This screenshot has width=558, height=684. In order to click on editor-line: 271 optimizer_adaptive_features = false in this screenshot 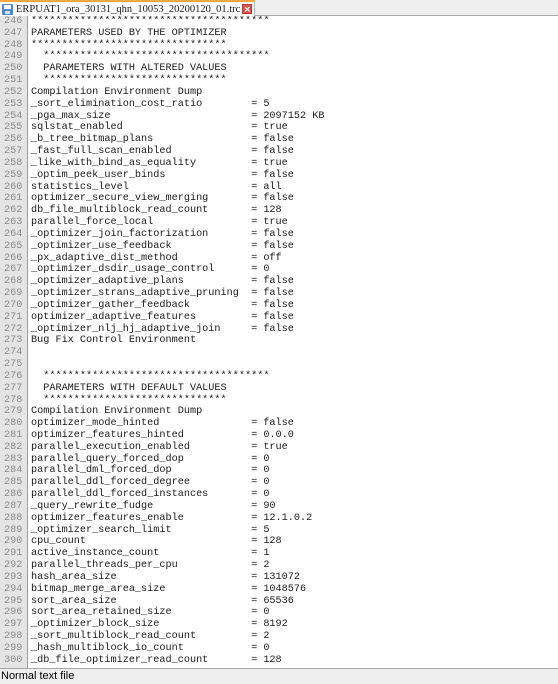, I will do `click(279, 318)`.